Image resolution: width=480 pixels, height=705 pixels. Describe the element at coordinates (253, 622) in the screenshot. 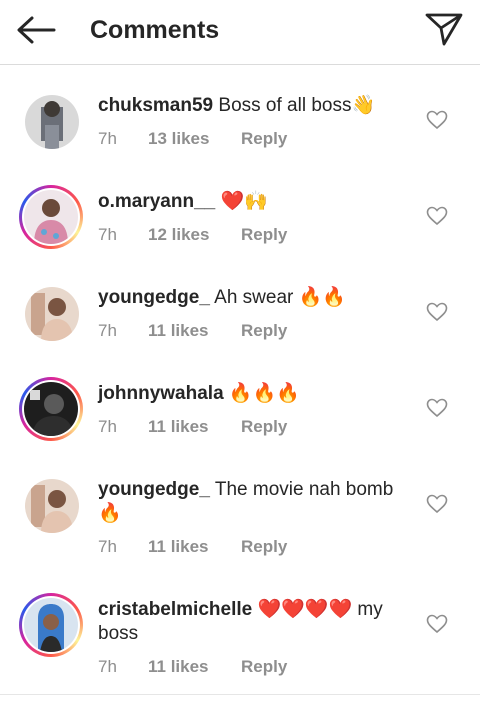

I see `comment-text: cristabelmichelle ❤️❤️❤️❤️ my boss` at that location.